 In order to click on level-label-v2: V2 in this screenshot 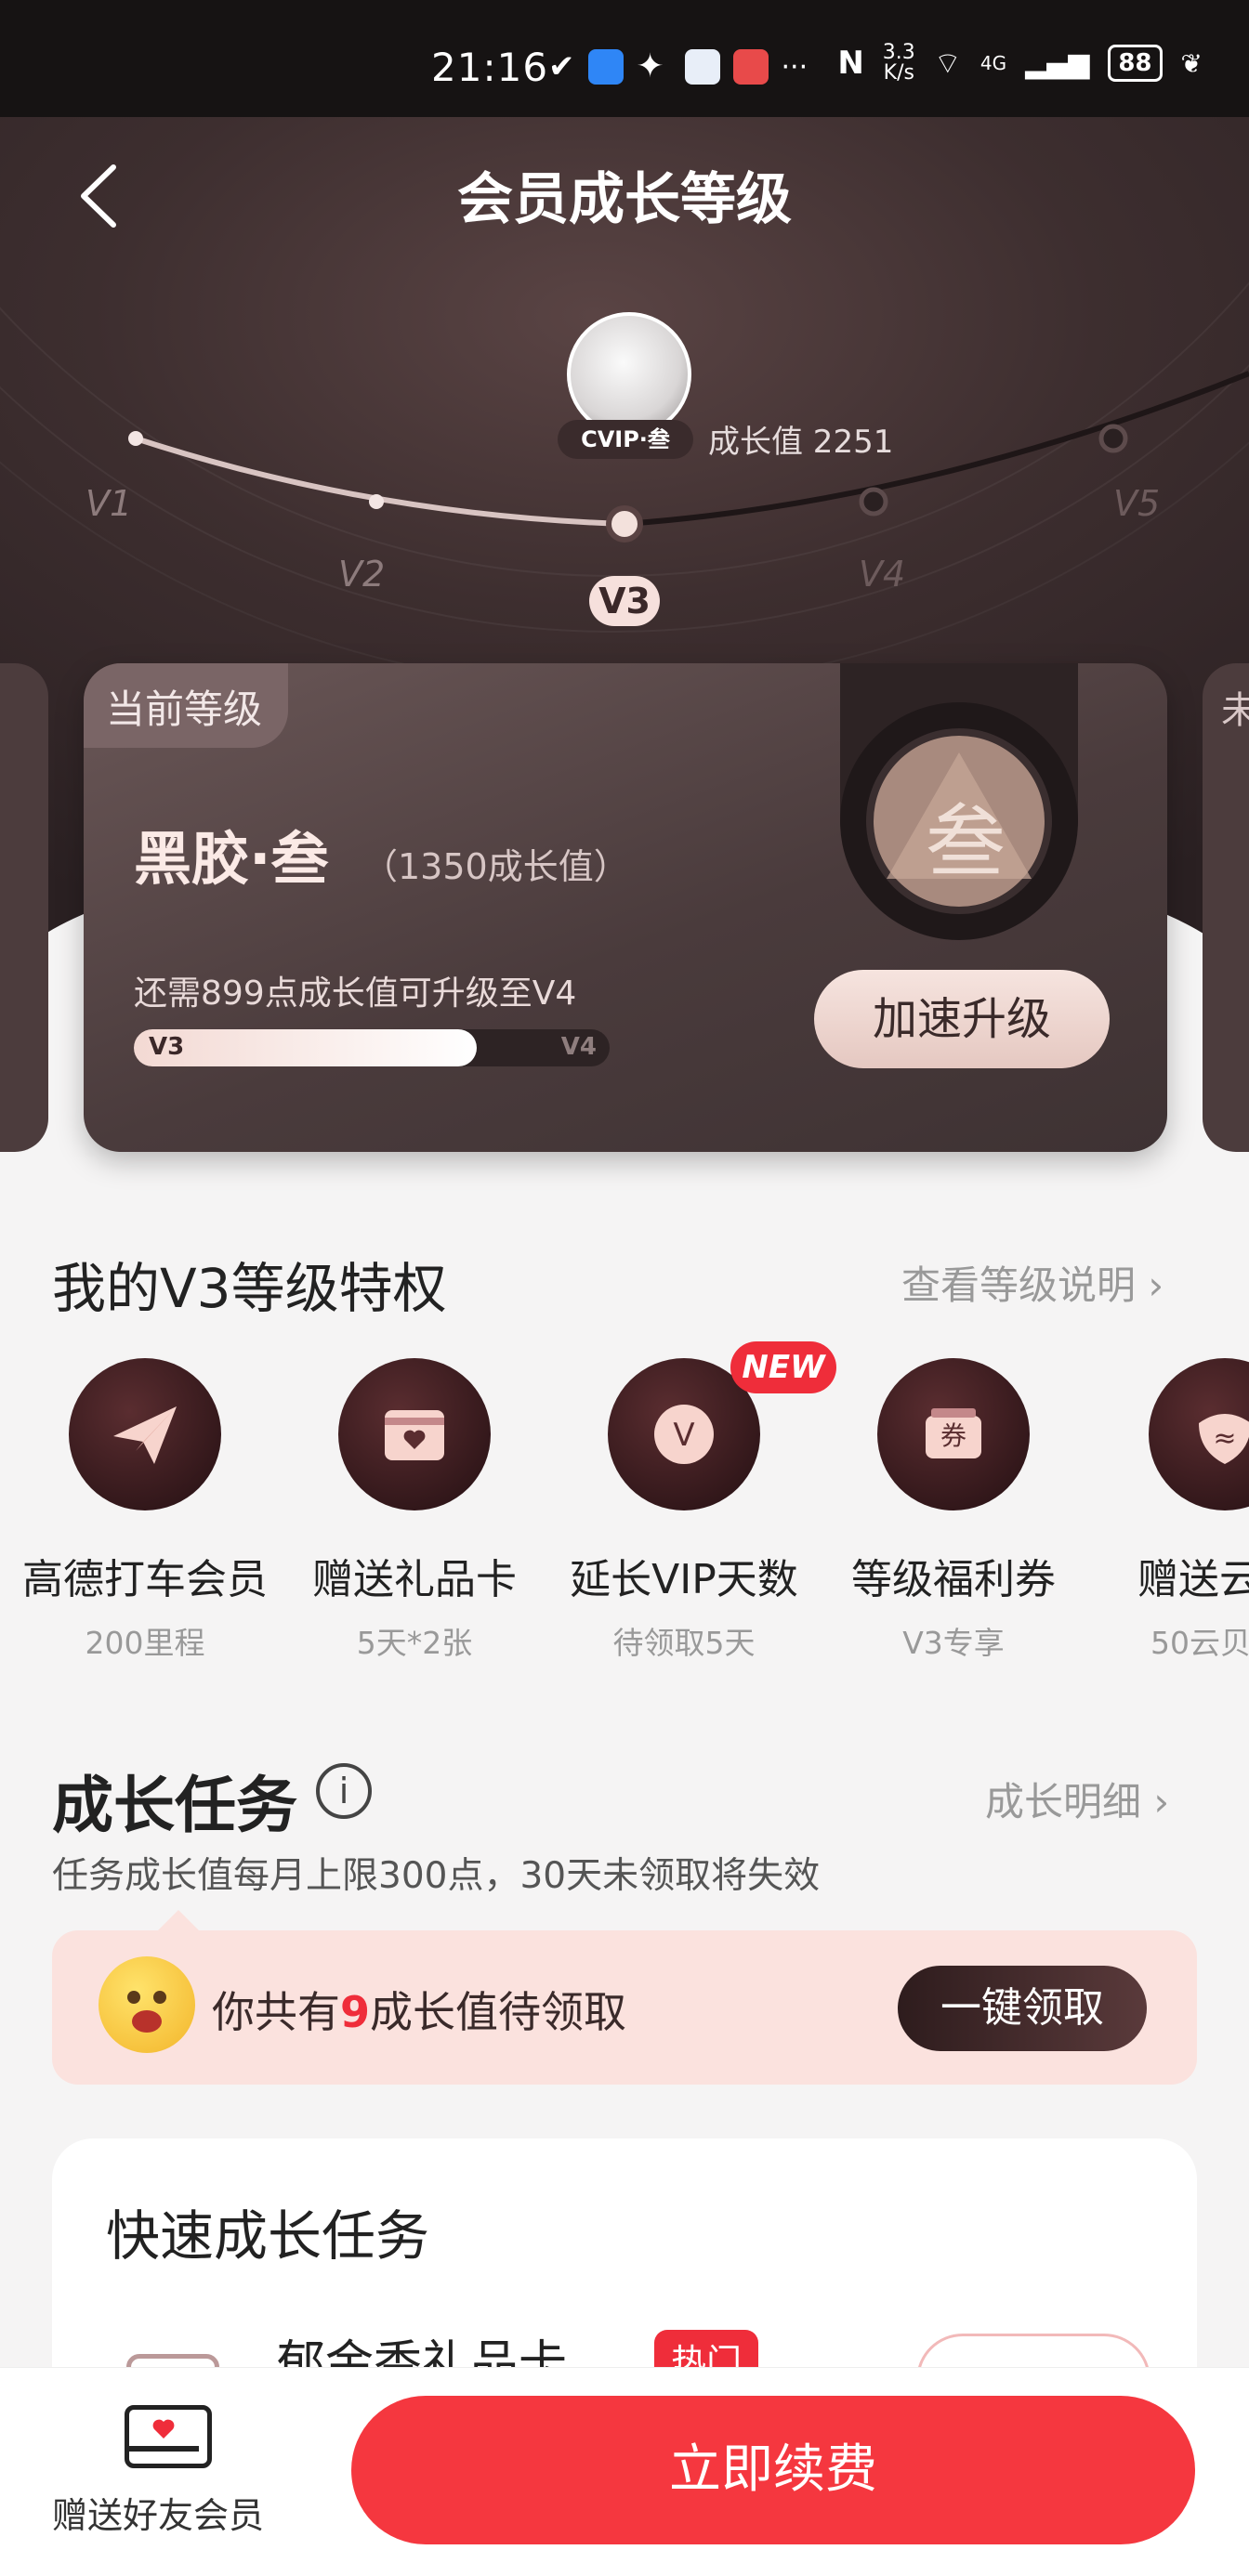, I will do `click(362, 574)`.